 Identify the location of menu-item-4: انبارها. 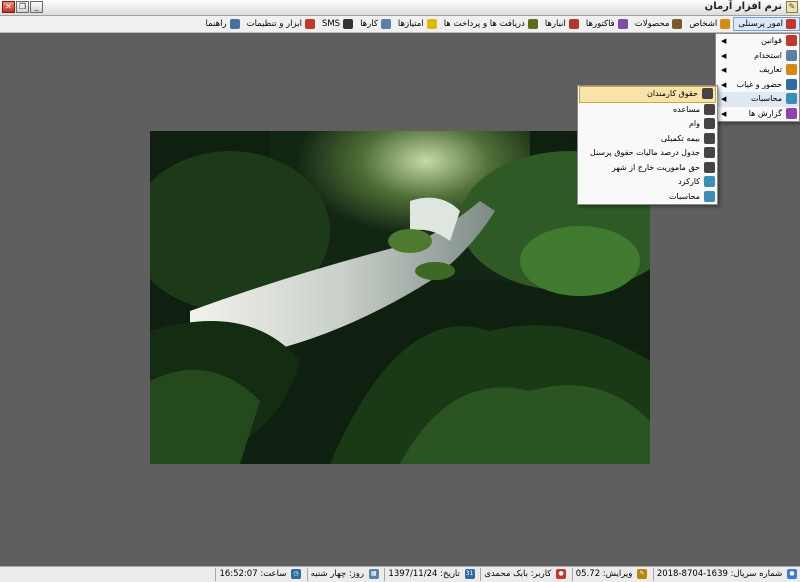
(561, 24).